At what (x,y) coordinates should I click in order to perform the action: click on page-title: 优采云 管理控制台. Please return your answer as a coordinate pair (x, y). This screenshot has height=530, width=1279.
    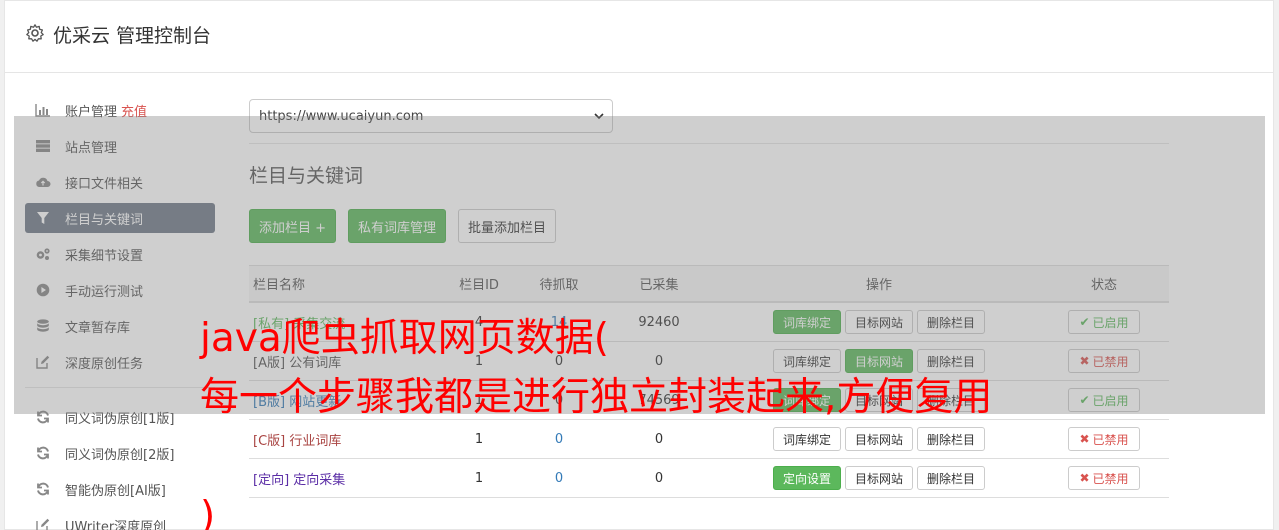
    Looking at the image, I should click on (132, 36).